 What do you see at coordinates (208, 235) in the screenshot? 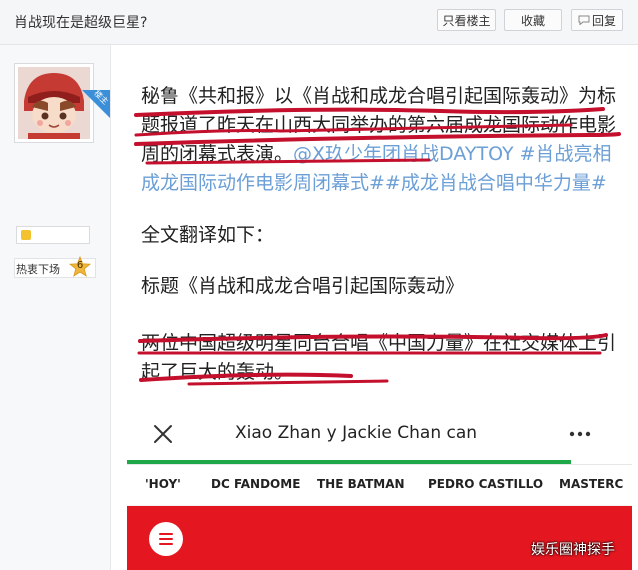
I see `post-paragraph-2: 全文翻译如下：` at bounding box center [208, 235].